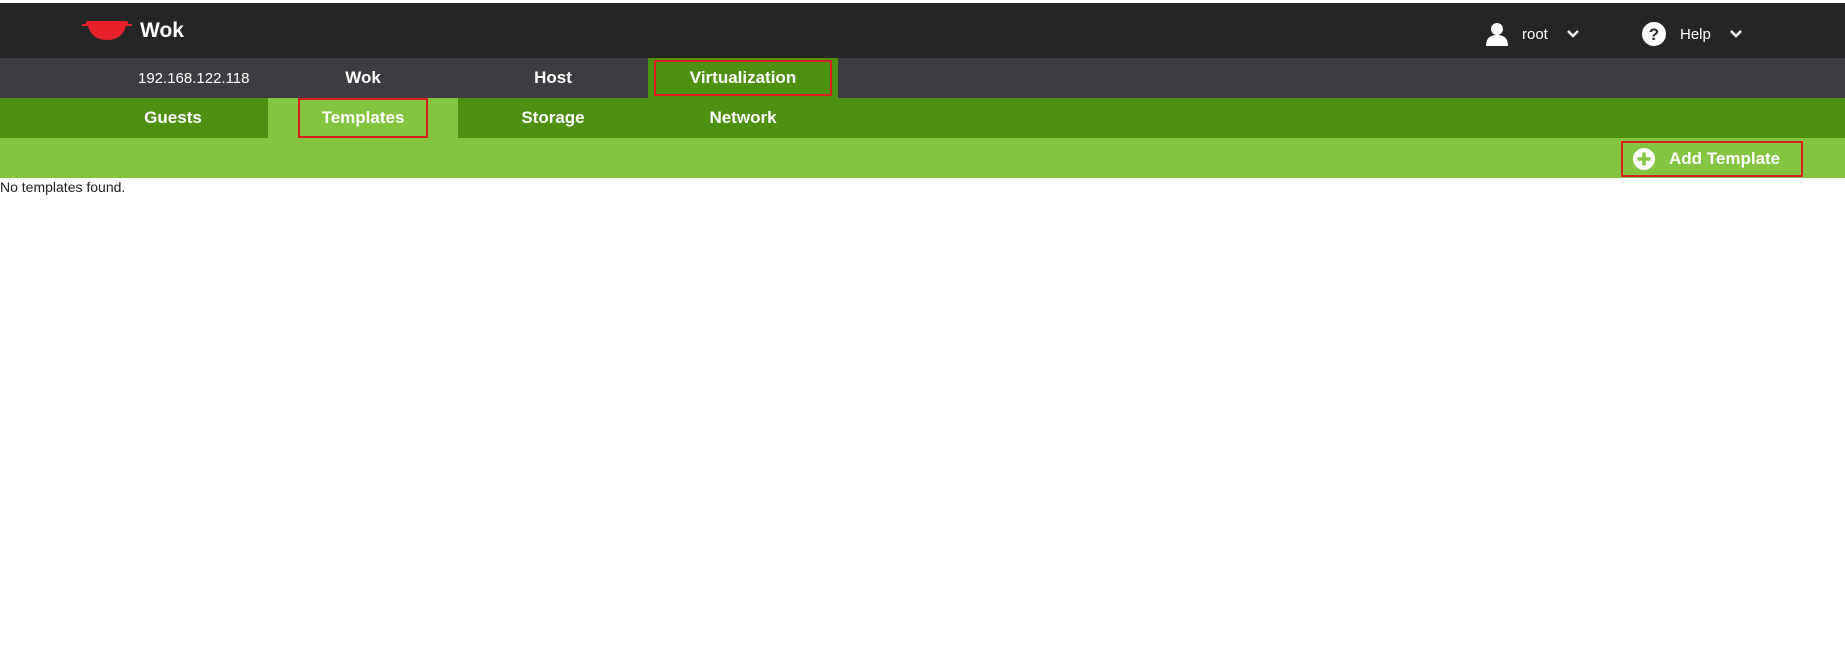 The height and width of the screenshot is (651, 1845). I want to click on tab-storage: Storage, so click(553, 118).